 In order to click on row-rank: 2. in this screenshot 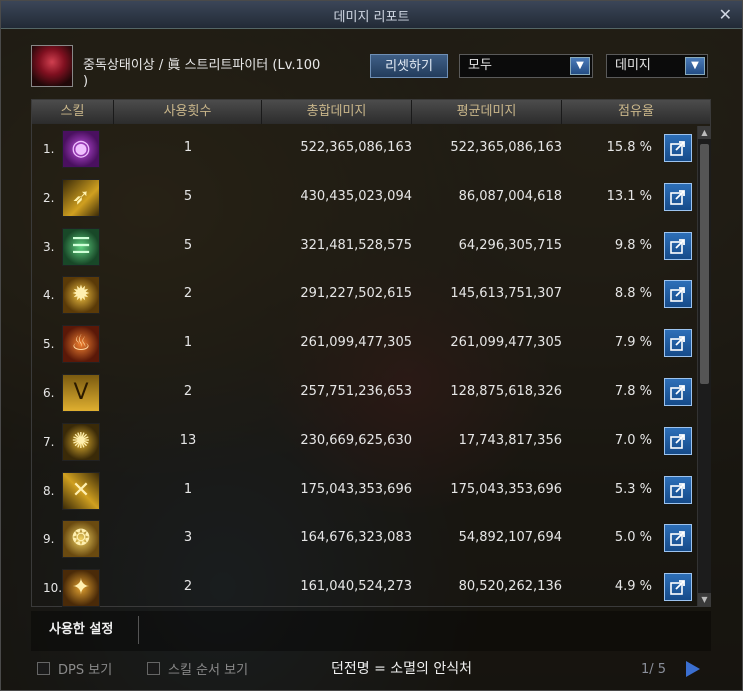, I will do `click(49, 197)`.